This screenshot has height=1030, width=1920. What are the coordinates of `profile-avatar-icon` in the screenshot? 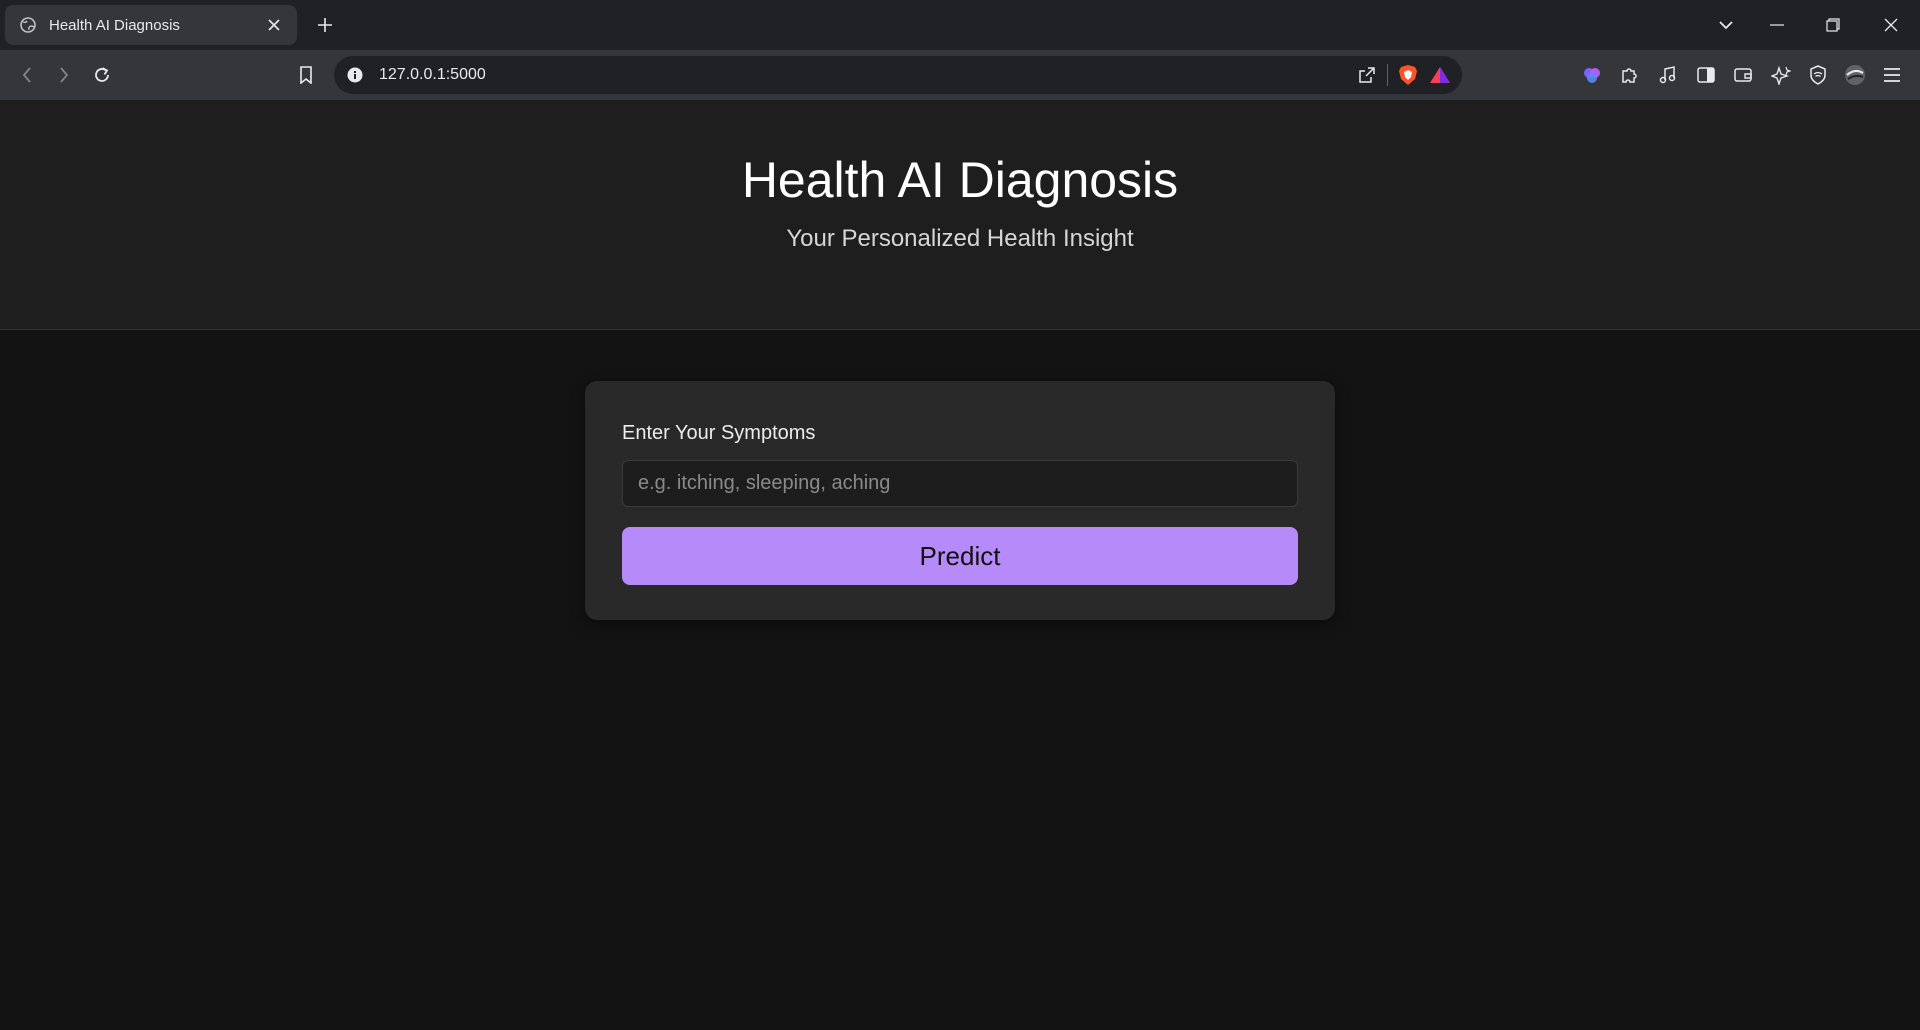 It's located at (1855, 75).